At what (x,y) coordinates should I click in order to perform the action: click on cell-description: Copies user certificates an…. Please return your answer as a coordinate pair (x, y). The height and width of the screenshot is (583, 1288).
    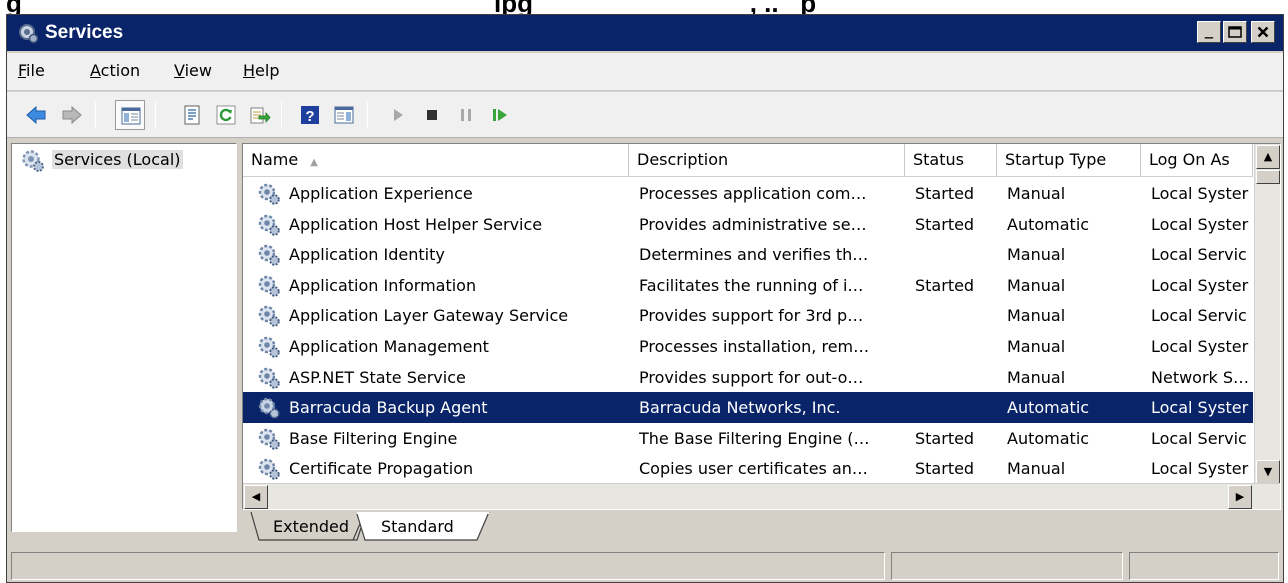
    Looking at the image, I should click on (753, 469).